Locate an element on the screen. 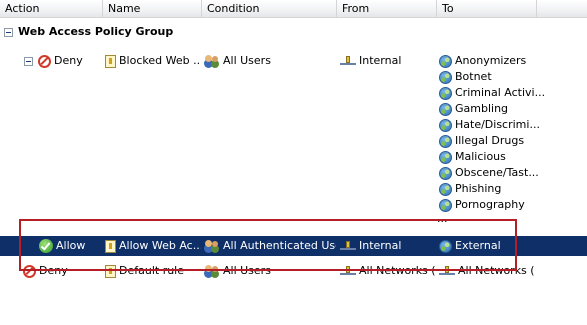  rule-to-item: Pornography is located at coordinates (482, 205).